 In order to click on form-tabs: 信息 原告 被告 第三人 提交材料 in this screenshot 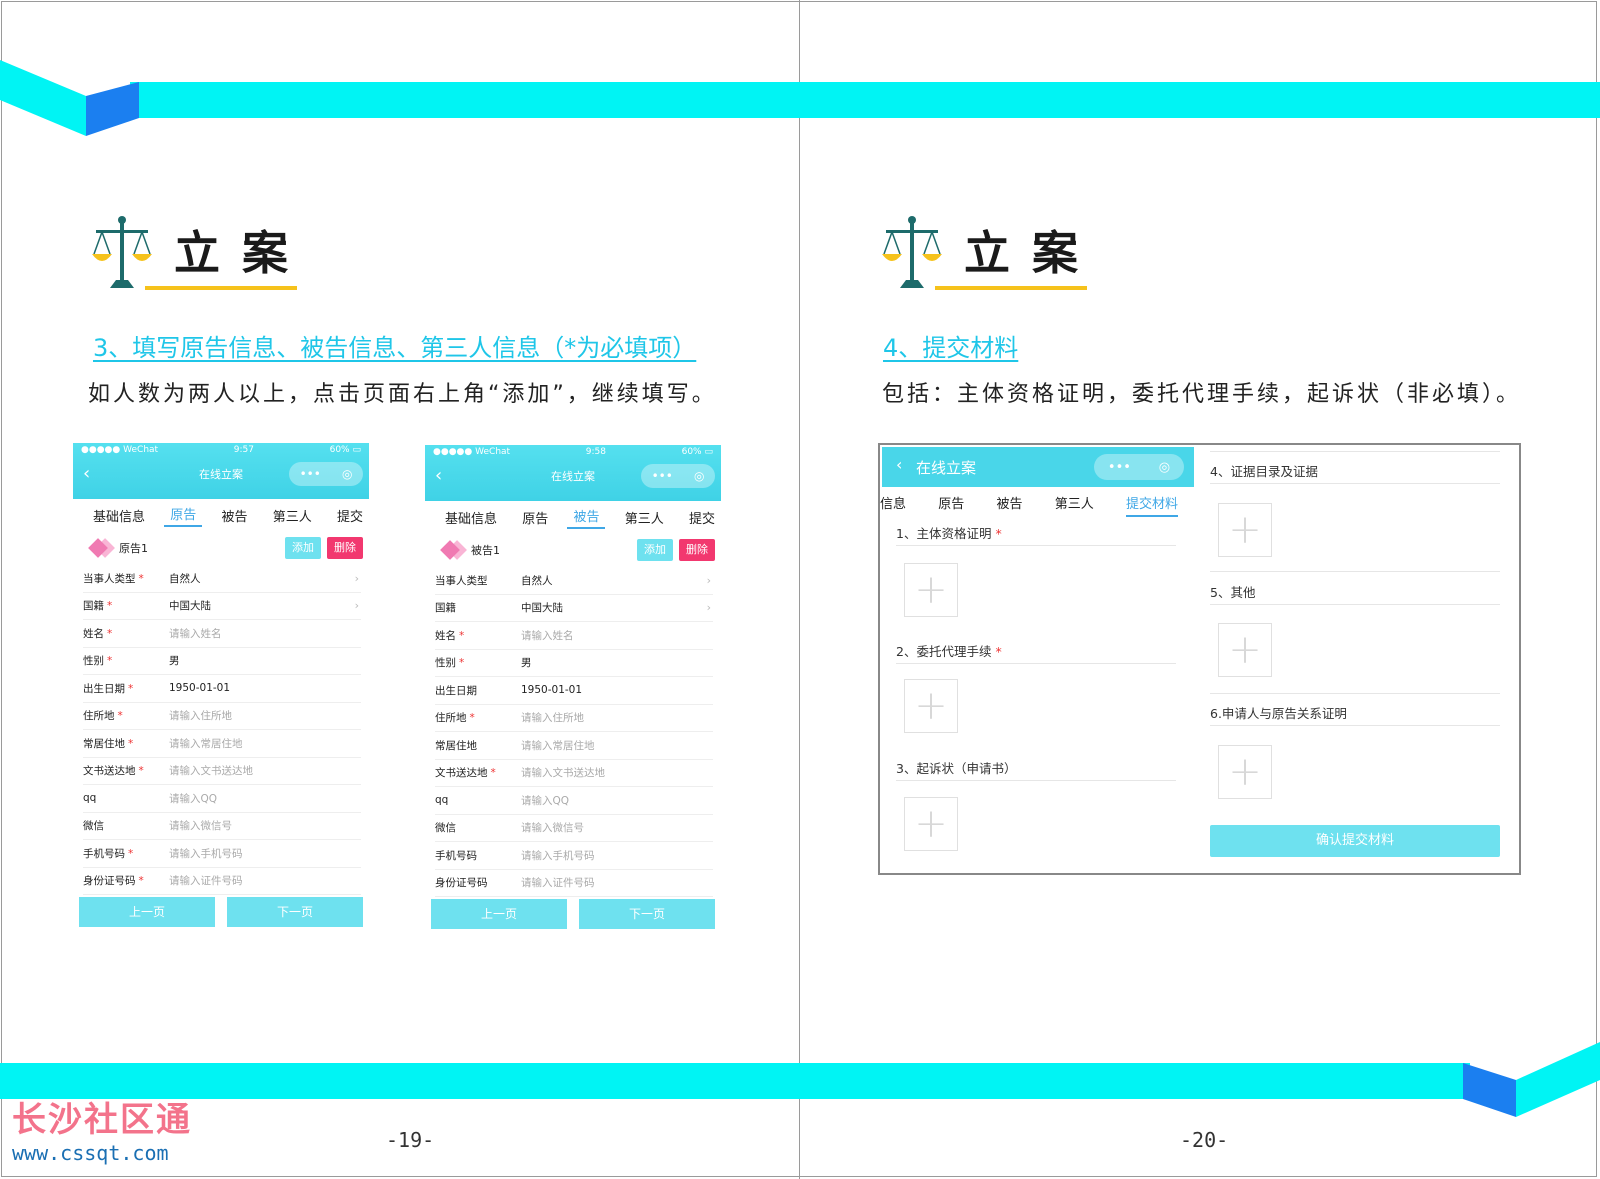, I will do `click(1036, 505)`.